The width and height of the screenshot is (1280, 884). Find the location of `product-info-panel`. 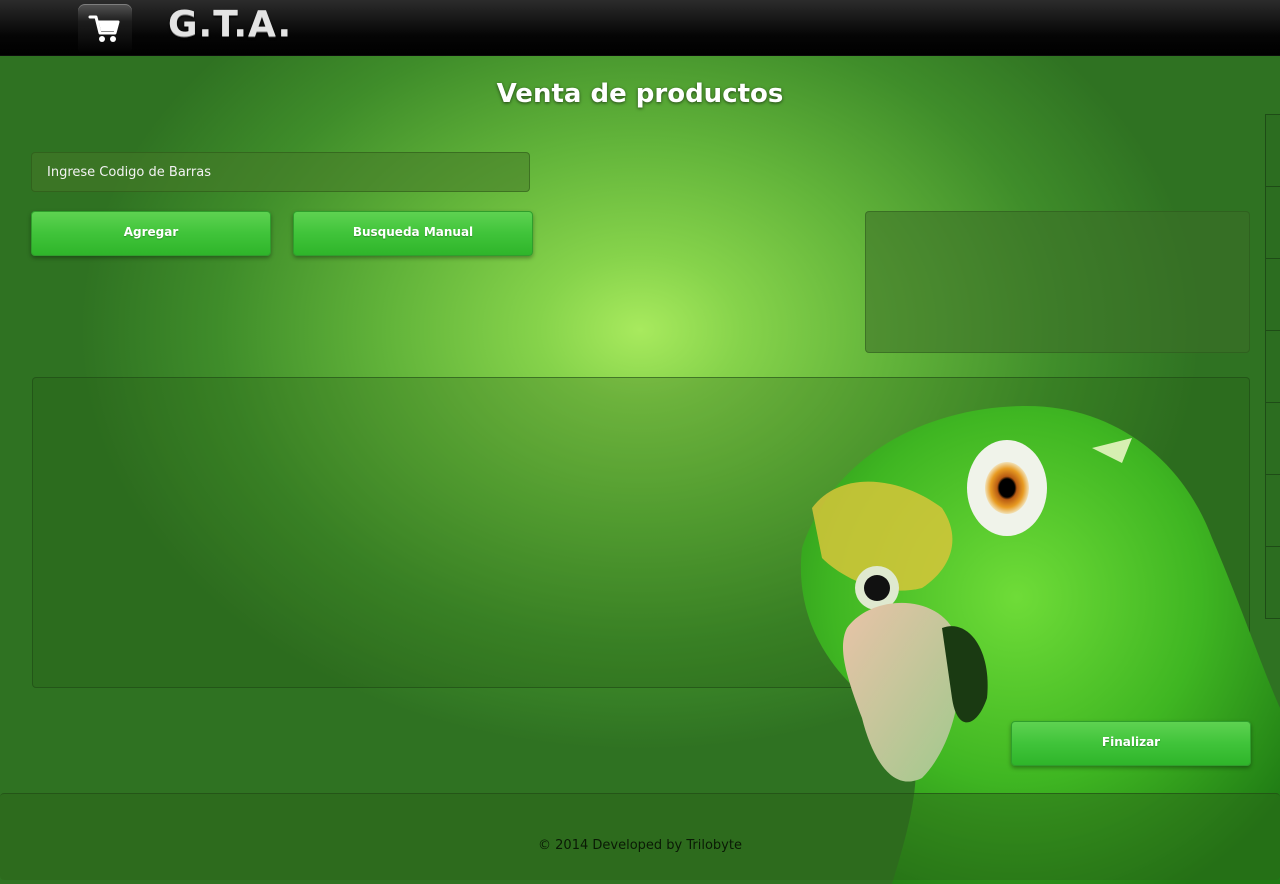

product-info-panel is located at coordinates (1057, 282).